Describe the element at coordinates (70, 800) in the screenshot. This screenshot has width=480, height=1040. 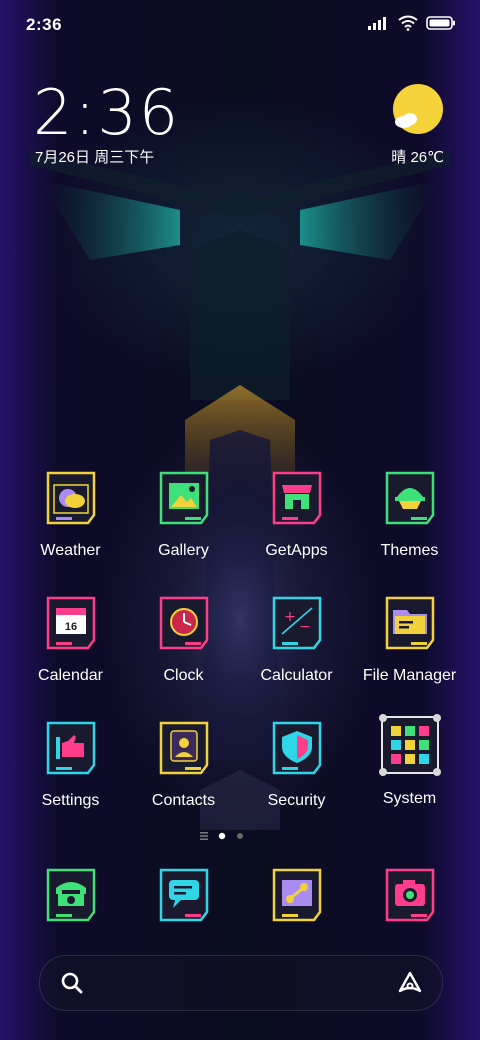
I see `app-label: Settings` at that location.